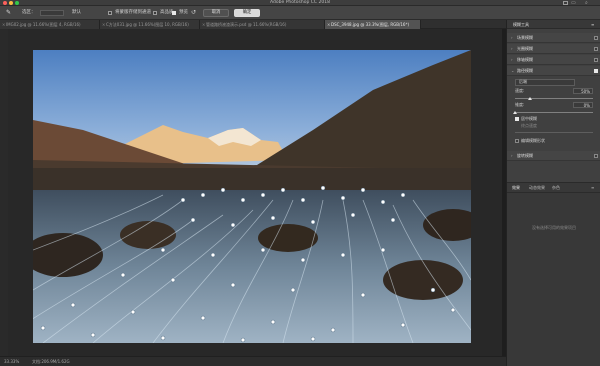  I want to click on end-speed-slider, so click(554, 132).